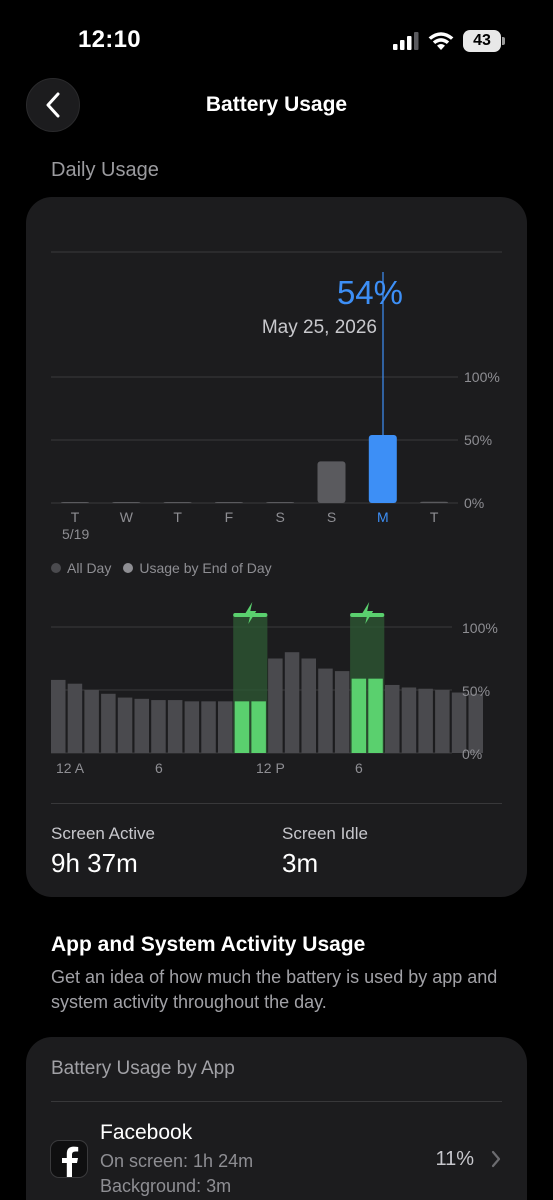  I want to click on legend-all-day-label: All Day, so click(89, 568).